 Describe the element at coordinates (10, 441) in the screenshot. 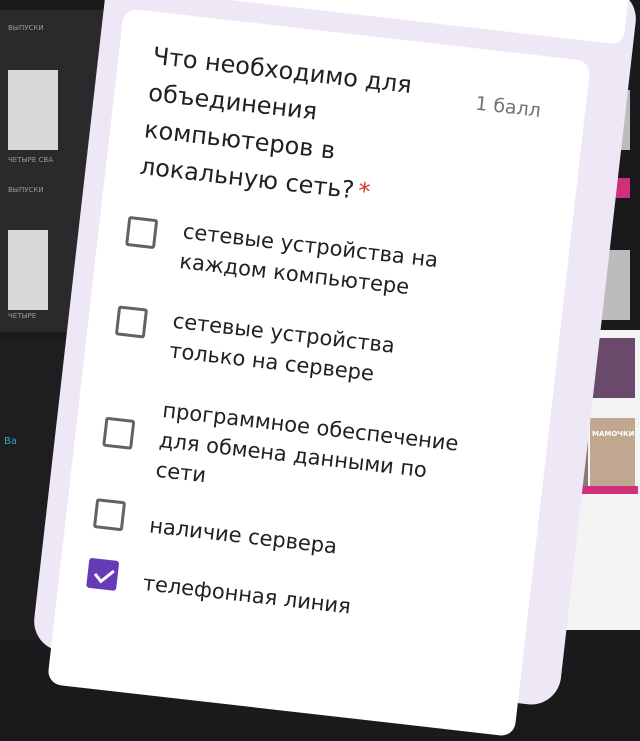

I see `background-label: Ва` at that location.